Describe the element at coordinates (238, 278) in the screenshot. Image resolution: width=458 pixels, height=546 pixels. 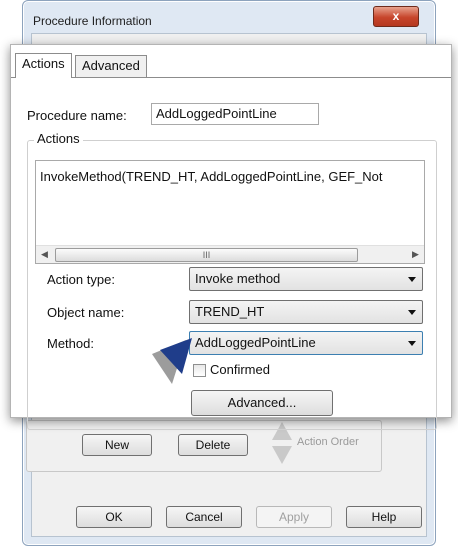
I see `action-type-value: Invoke method` at that location.